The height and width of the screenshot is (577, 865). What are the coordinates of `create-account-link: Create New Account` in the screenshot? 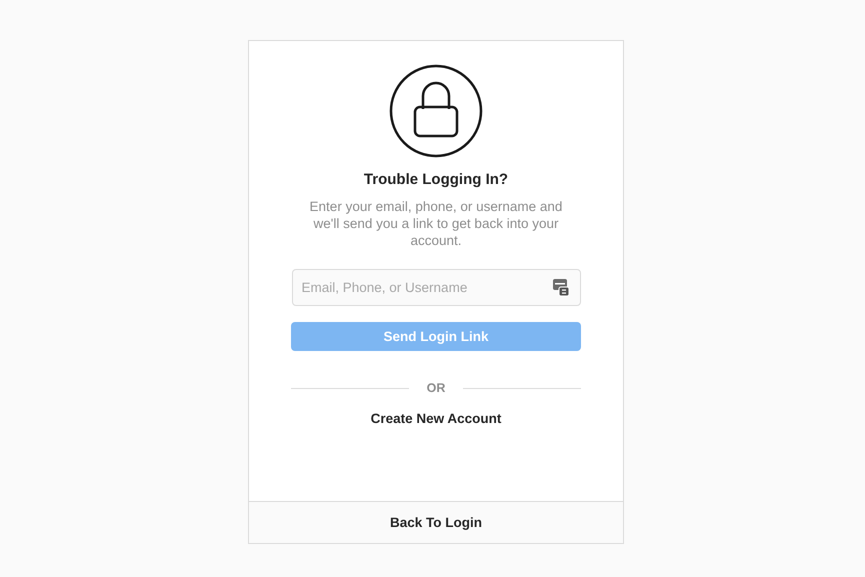 It's located at (436, 418).